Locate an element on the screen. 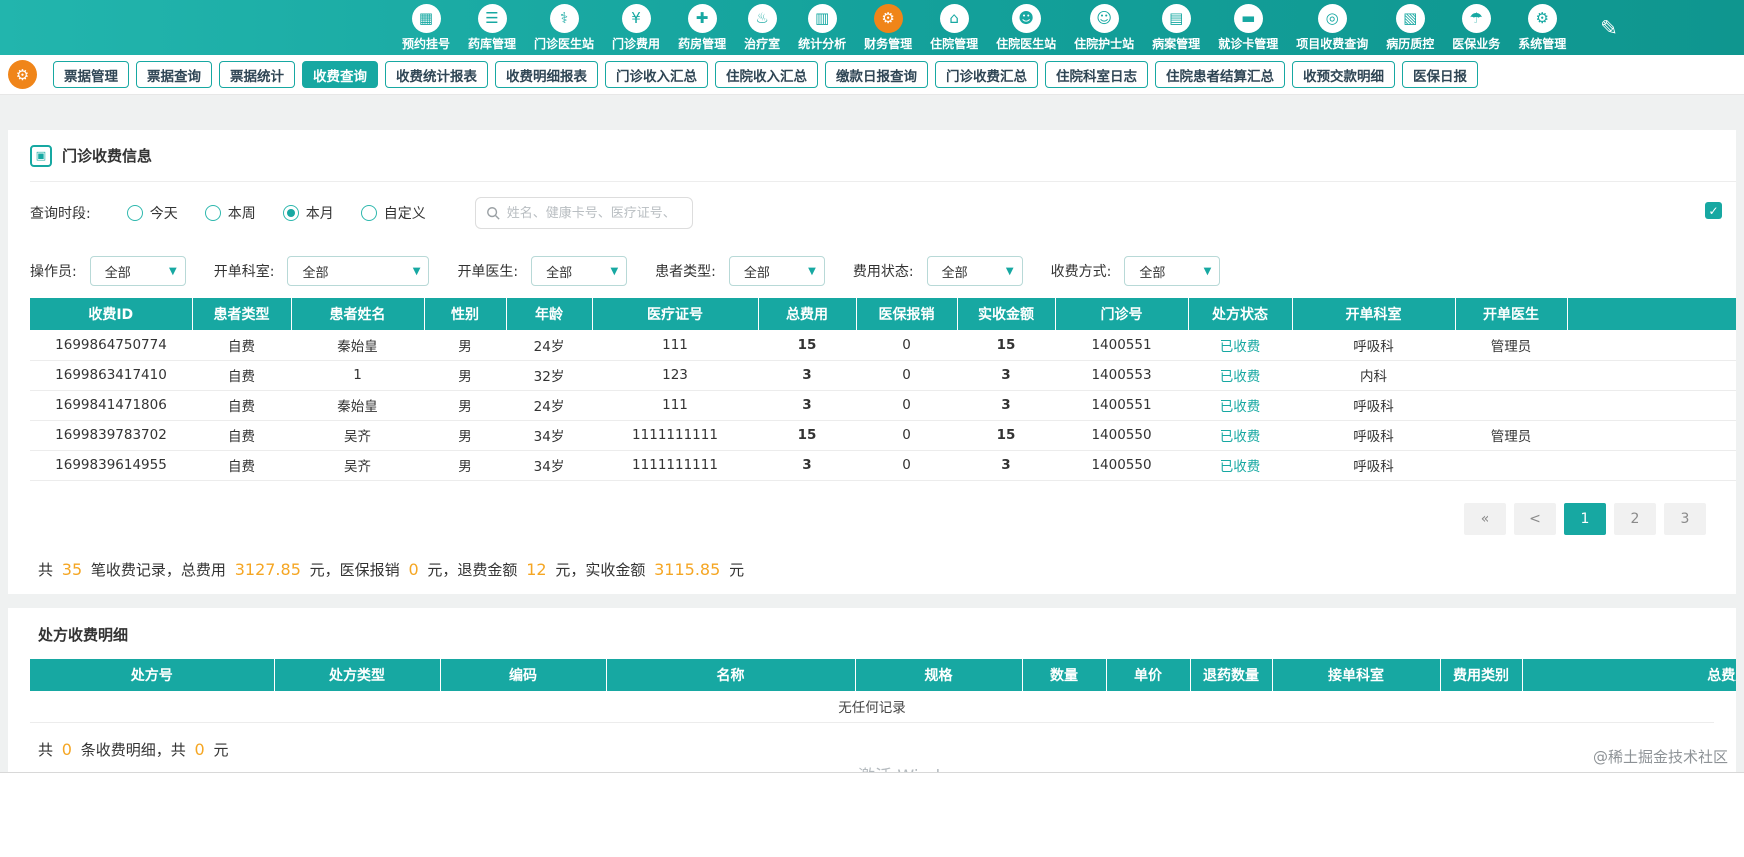  page-button: 3 is located at coordinates (1685, 518).